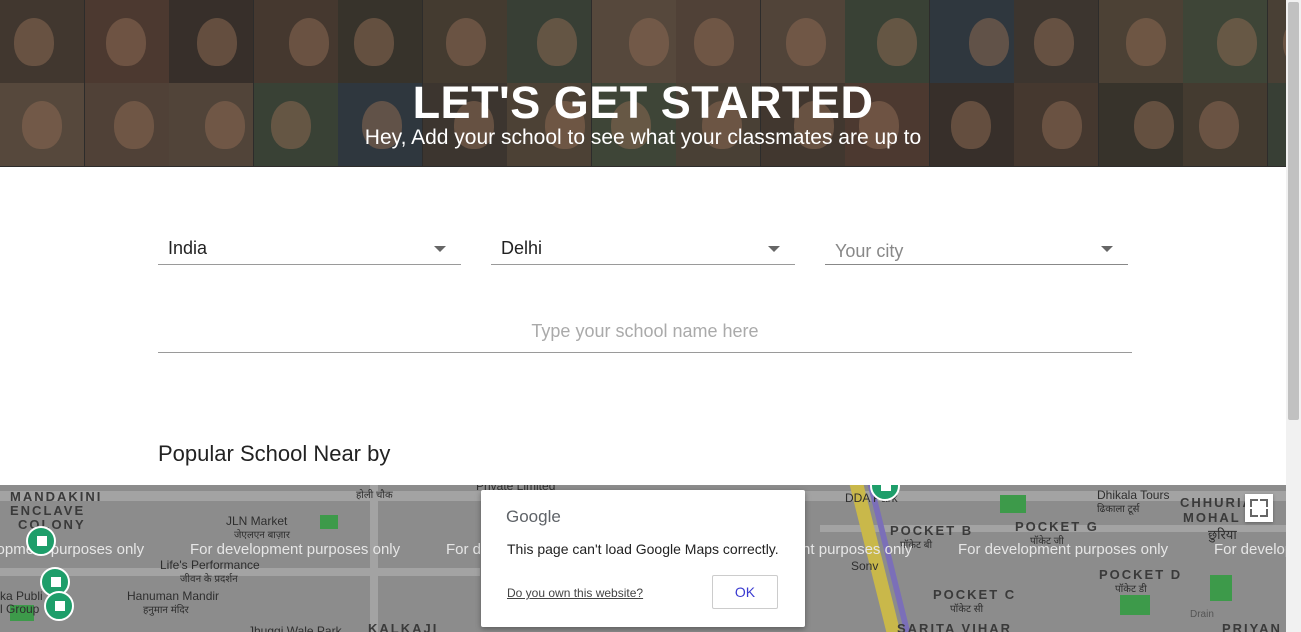  What do you see at coordinates (1293, 211) in the screenshot?
I see `scrollbar-thumb` at bounding box center [1293, 211].